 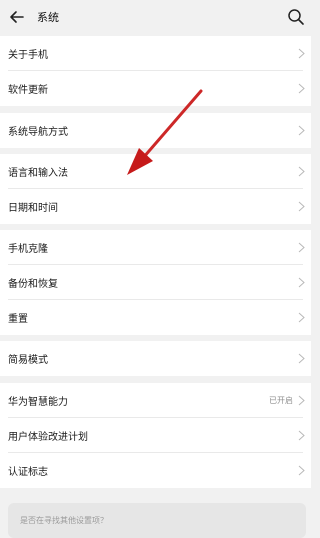 What do you see at coordinates (33, 208) in the screenshot?
I see `settings-item-label: 日期和时间` at bounding box center [33, 208].